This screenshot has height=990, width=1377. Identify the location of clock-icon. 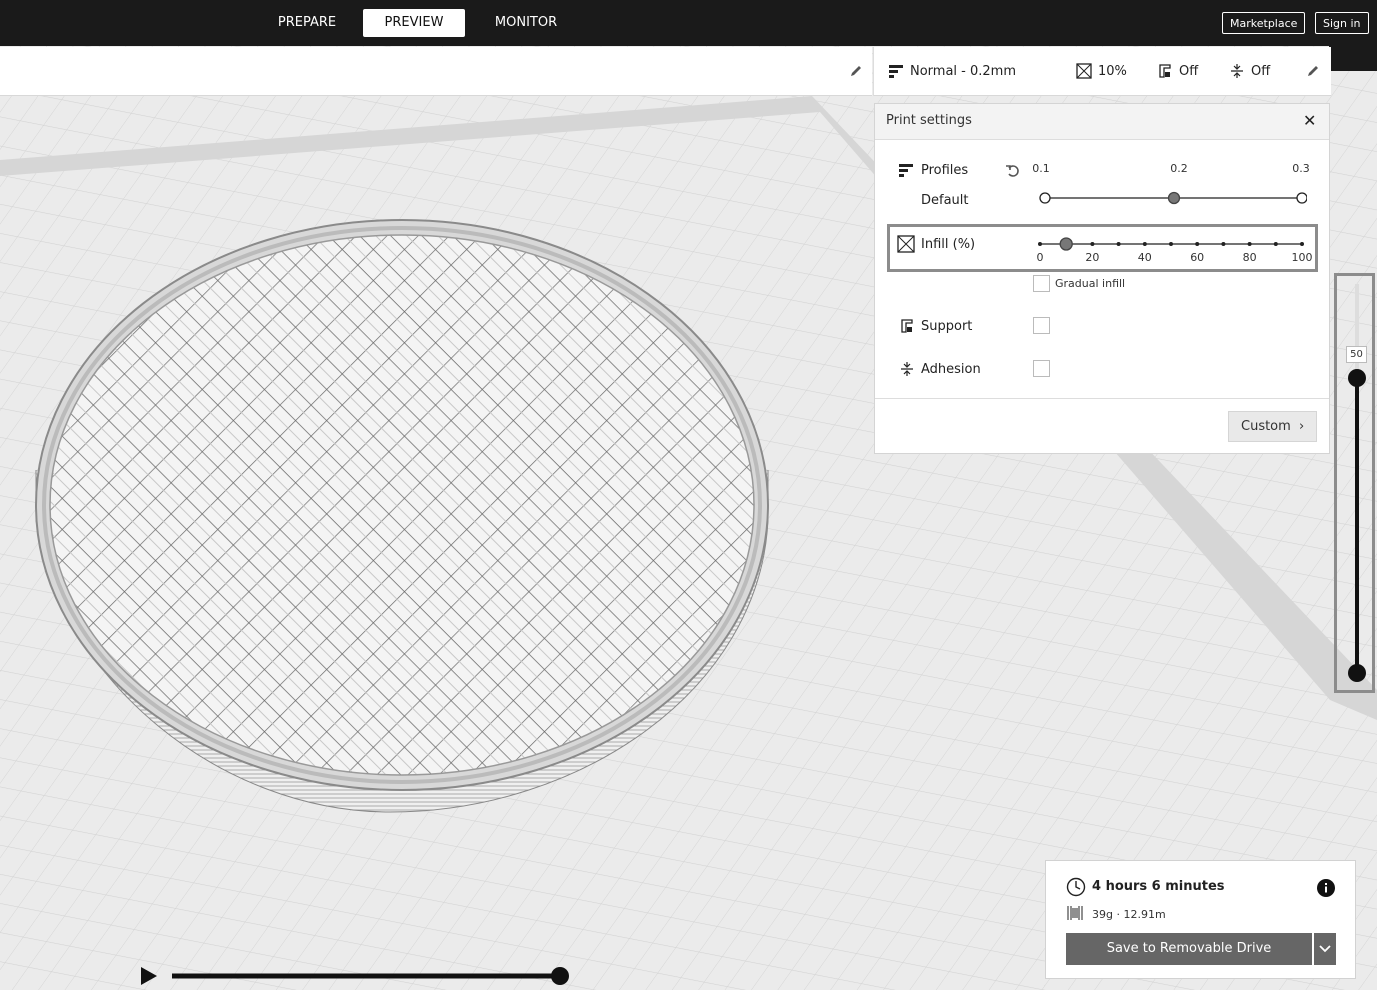
(1076, 887).